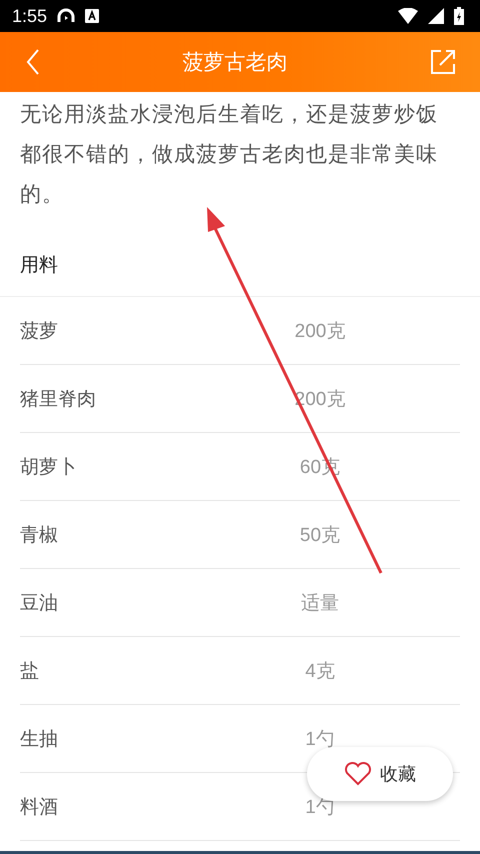  I want to click on headphones-icon, so click(66, 16).